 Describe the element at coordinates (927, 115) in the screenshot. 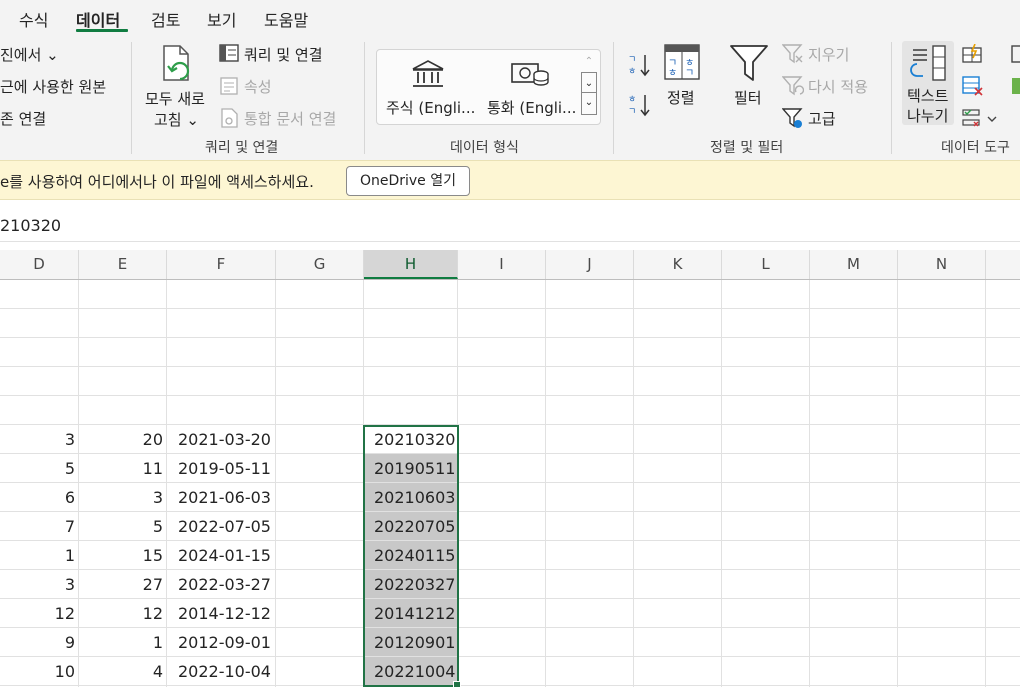

I see `text-to-columns-label-2: 나누기` at that location.